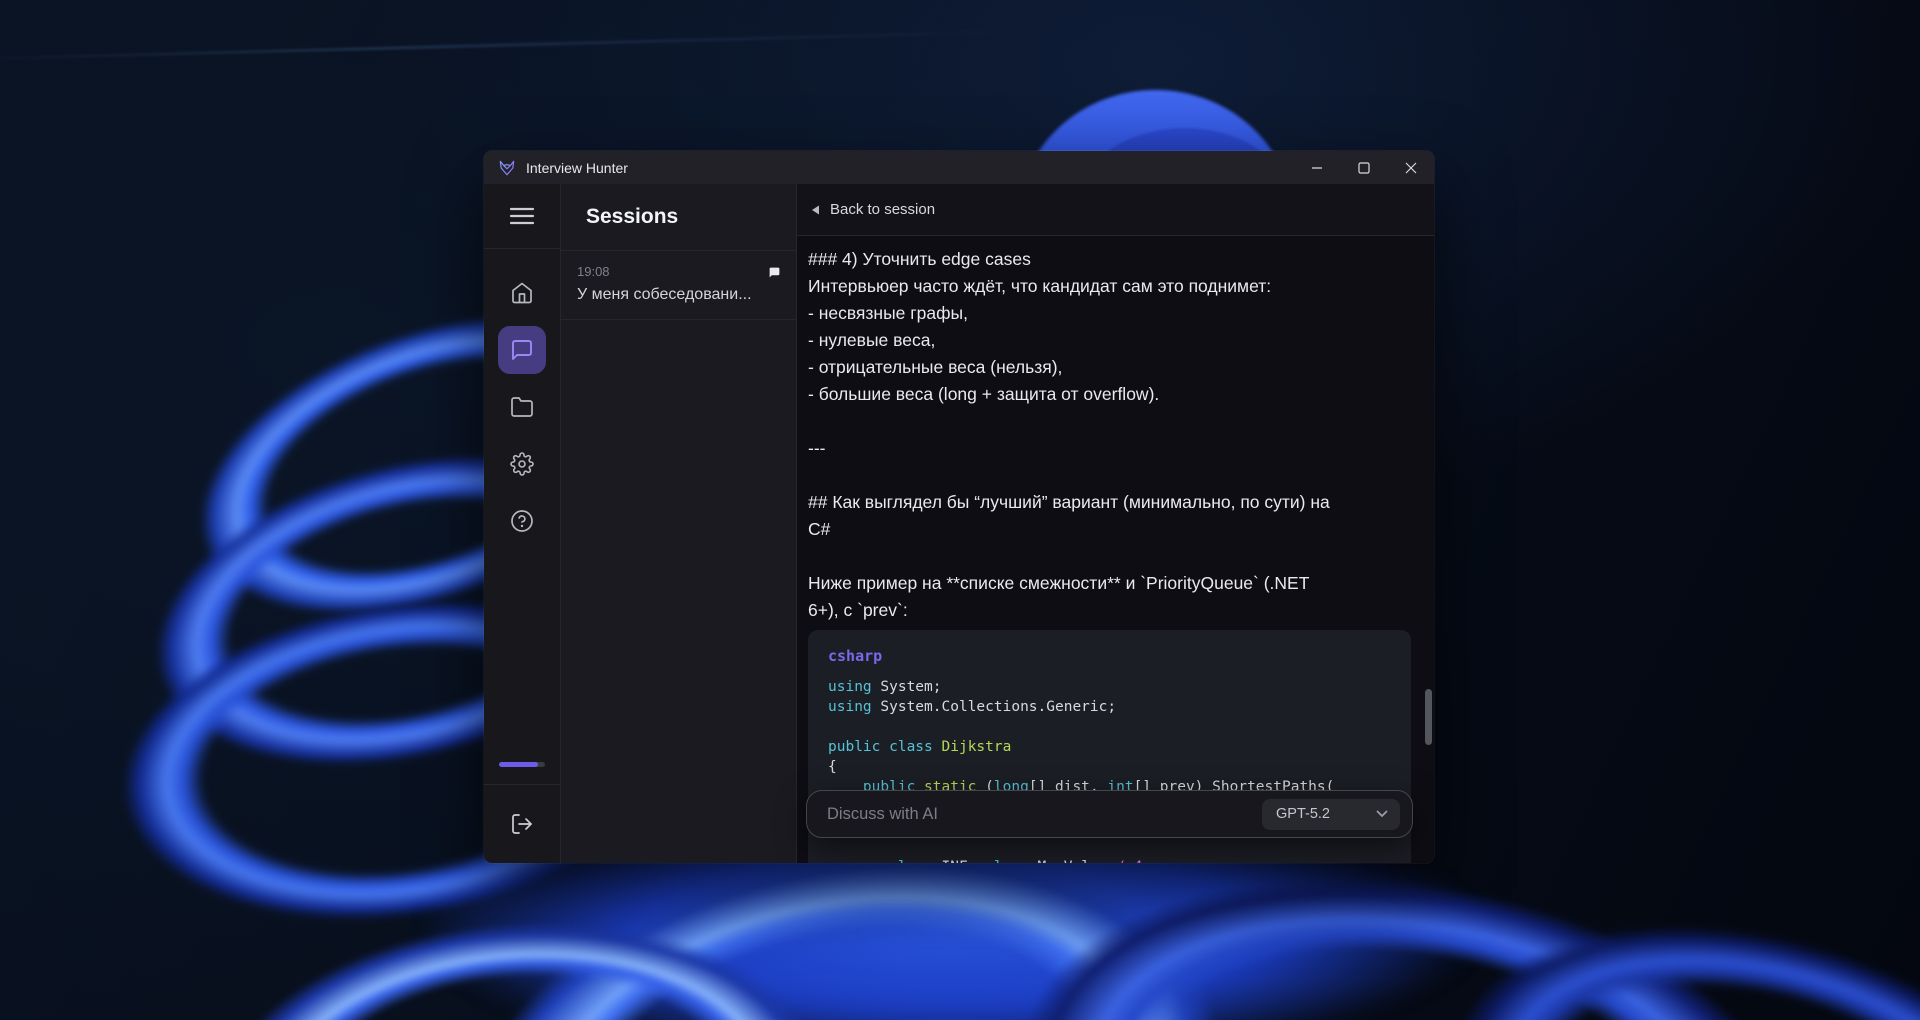  I want to click on window-title: Interview Hunter, so click(577, 167).